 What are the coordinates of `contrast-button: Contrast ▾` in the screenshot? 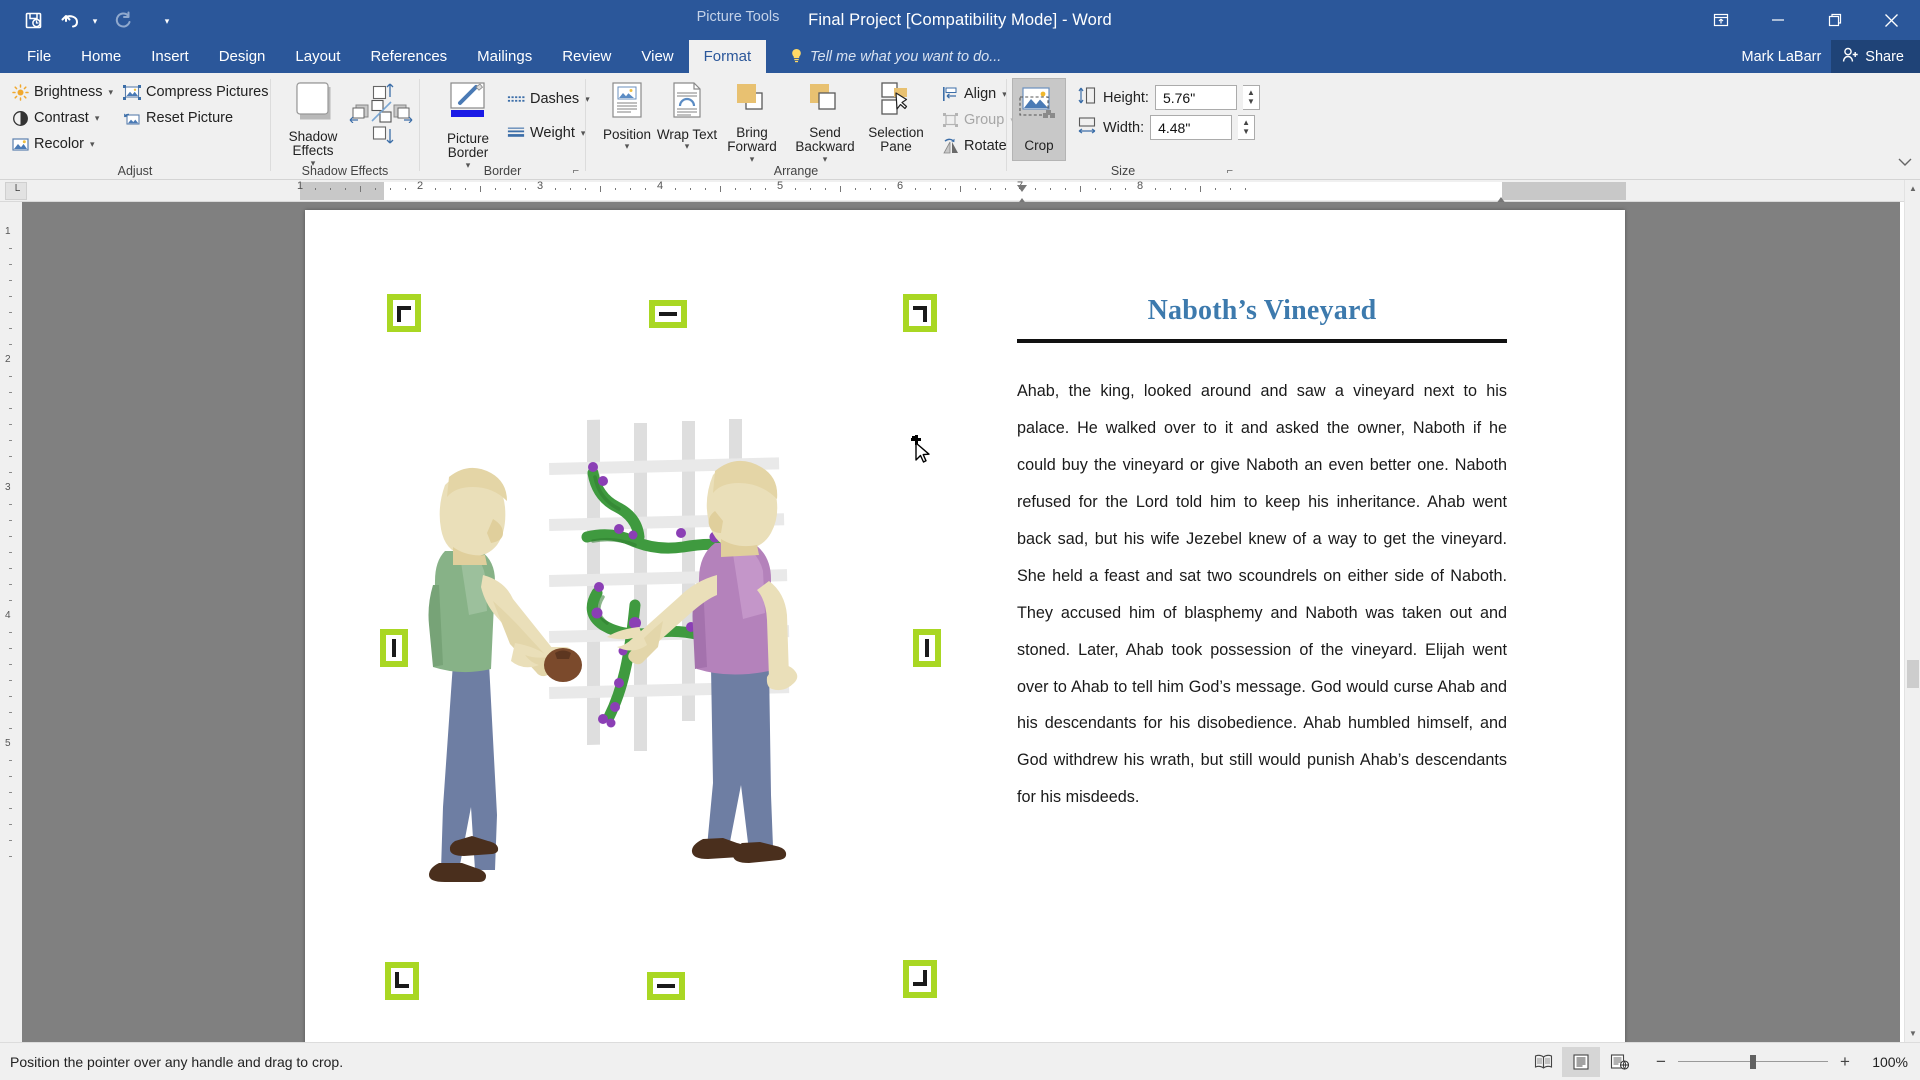 It's located at (62, 118).